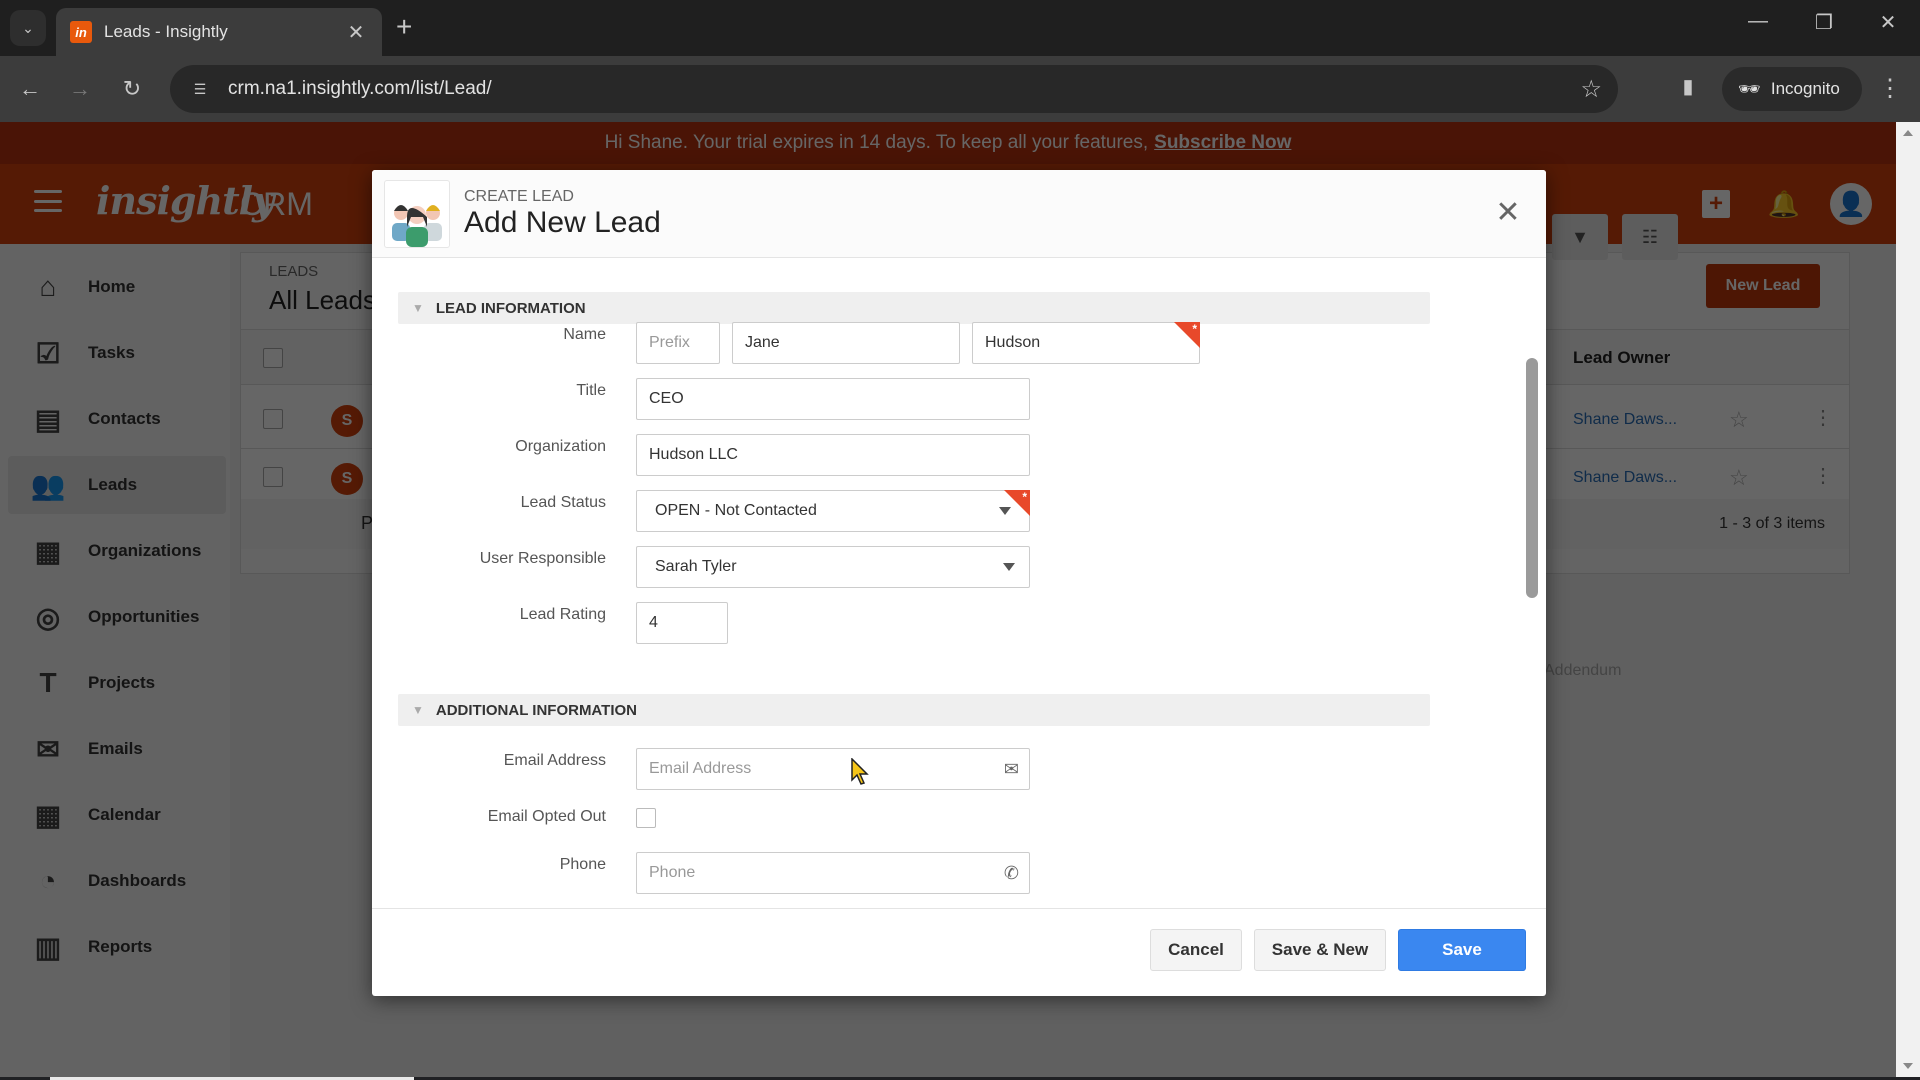  I want to click on dropdown-caret-icon, so click(1009, 567).